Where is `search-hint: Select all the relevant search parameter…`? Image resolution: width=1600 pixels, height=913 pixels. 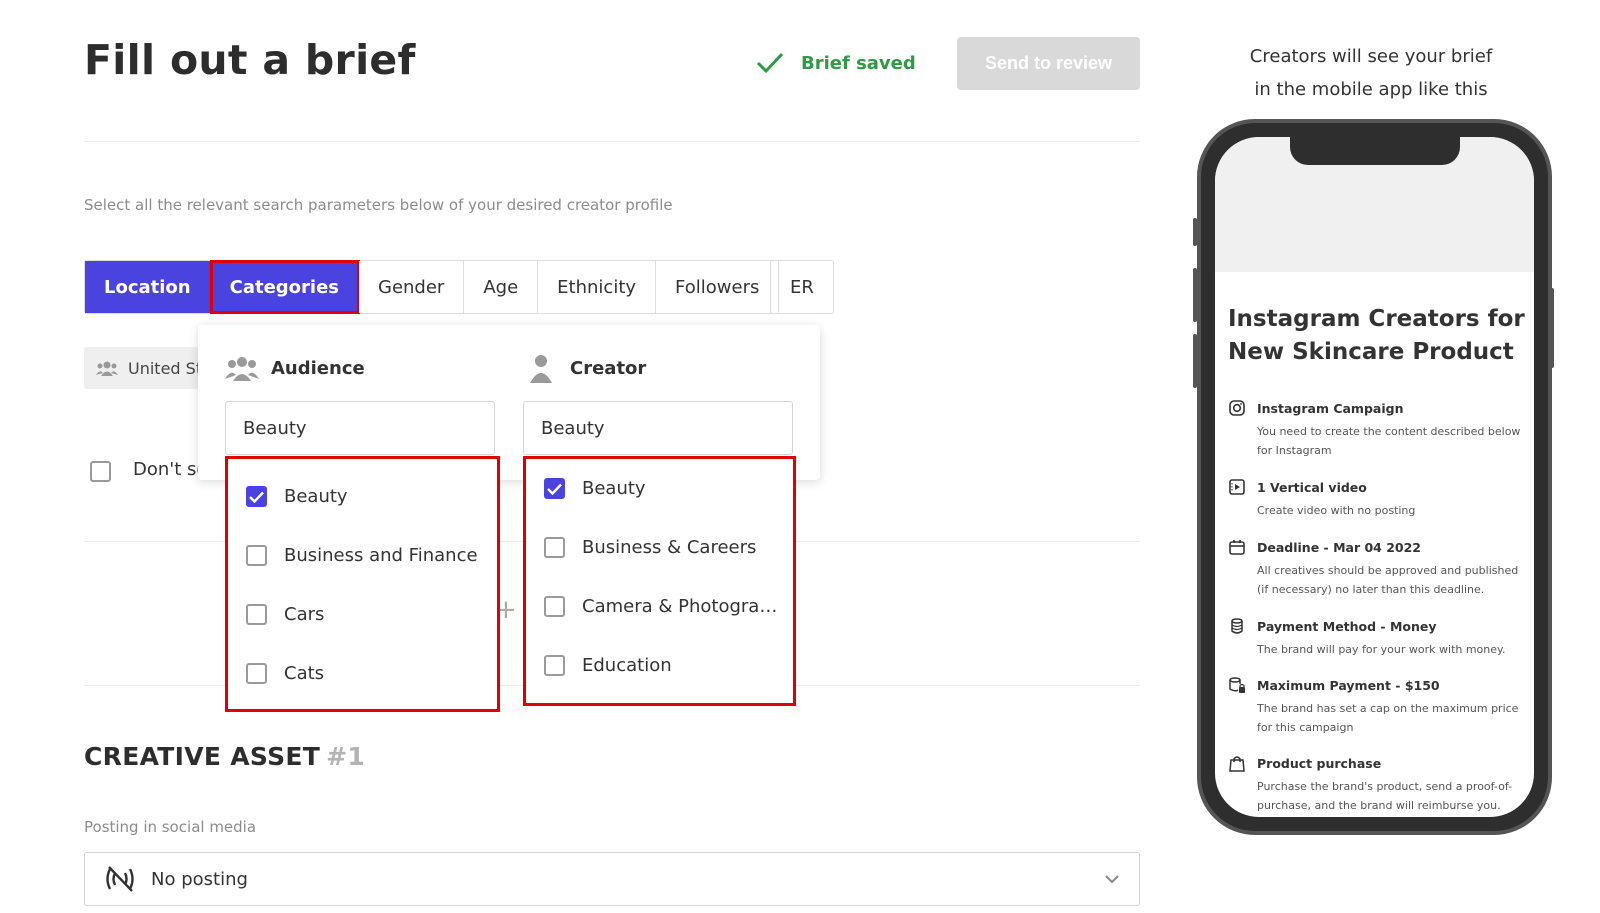
search-hint: Select all the relevant search parameter… is located at coordinates (378, 205).